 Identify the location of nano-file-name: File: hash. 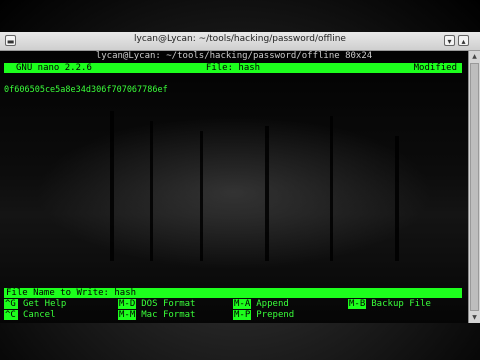
(233, 68).